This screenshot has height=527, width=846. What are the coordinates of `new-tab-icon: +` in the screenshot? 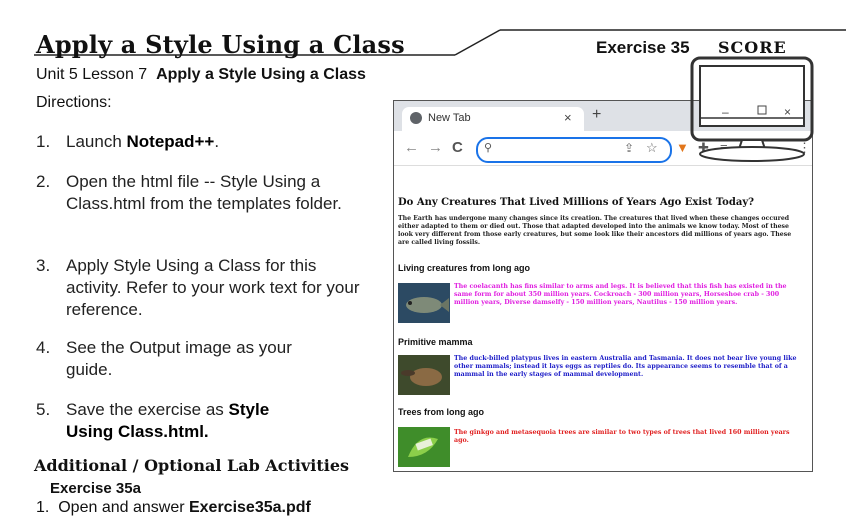 It's located at (596, 115).